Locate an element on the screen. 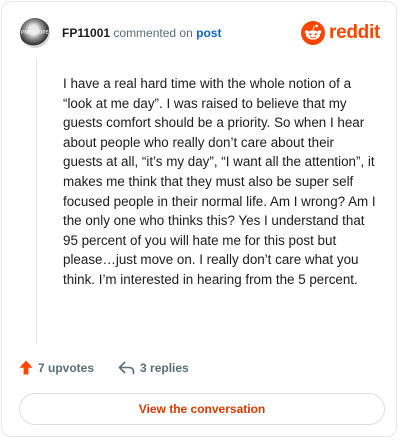  avatar-label: PNFSCOPE is located at coordinates (35, 33).